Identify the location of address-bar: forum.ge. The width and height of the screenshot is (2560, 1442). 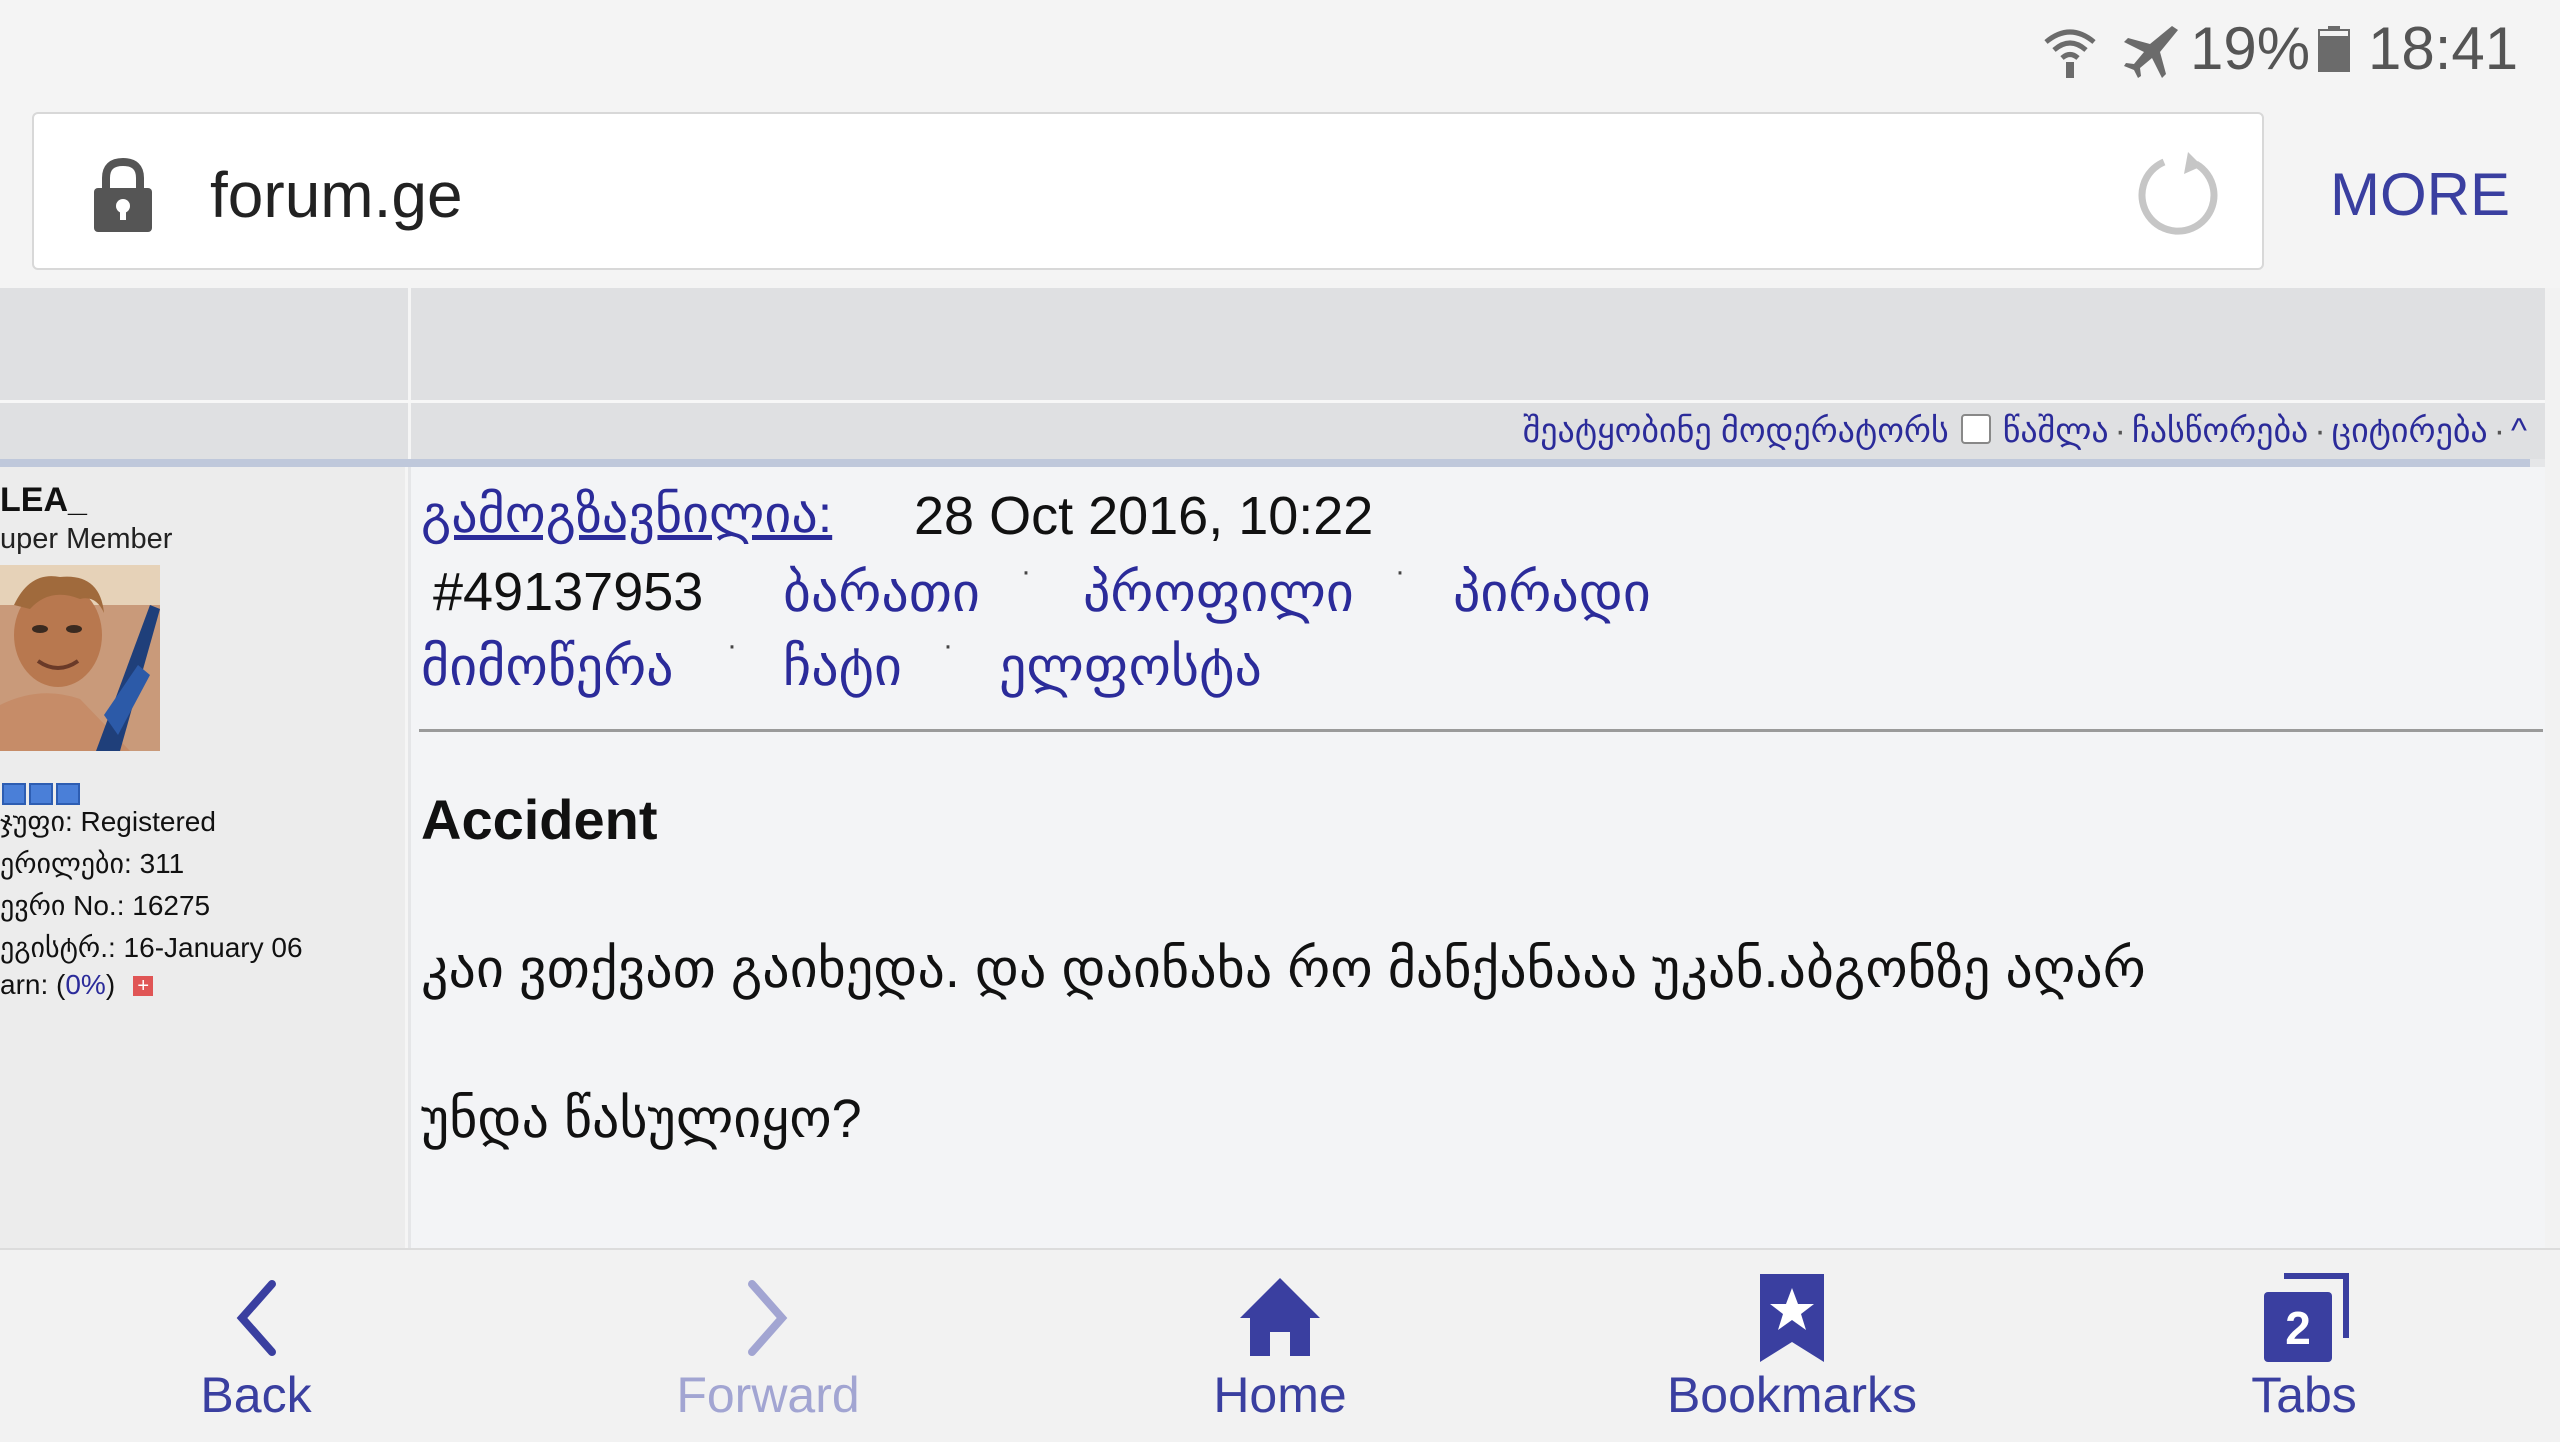
(1148, 191).